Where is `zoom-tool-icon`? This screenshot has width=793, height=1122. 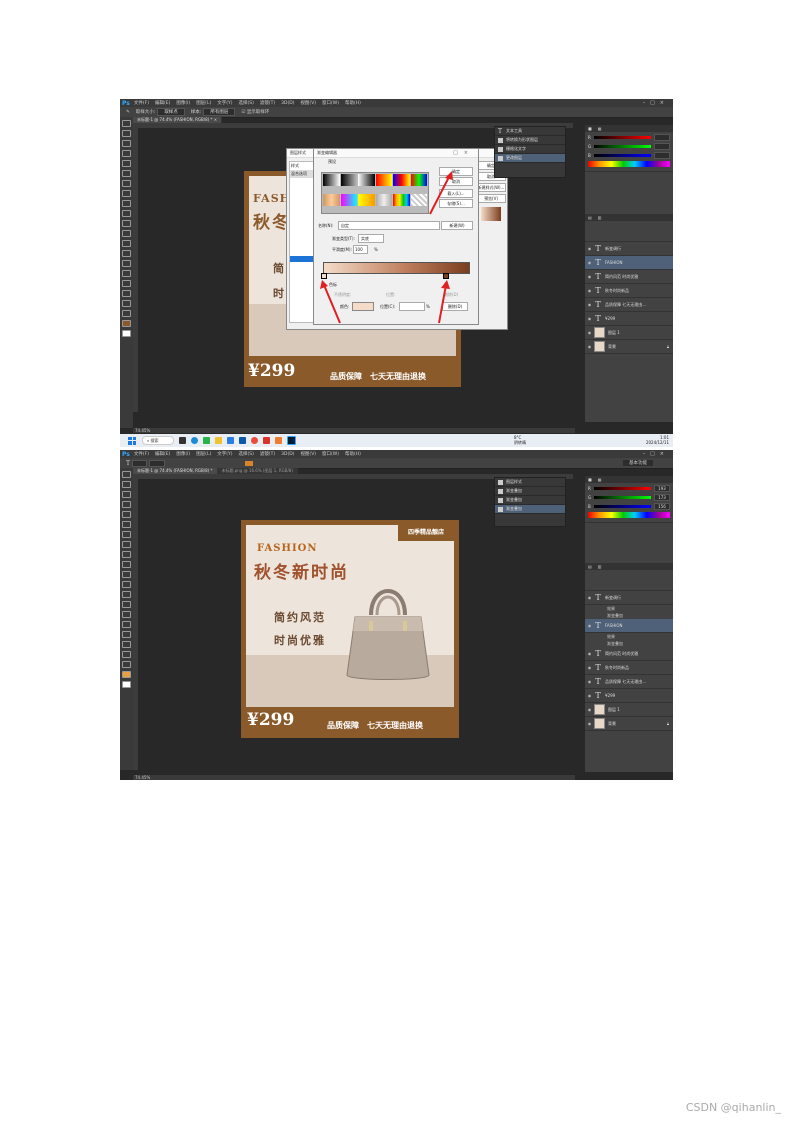 zoom-tool-icon is located at coordinates (126, 664).